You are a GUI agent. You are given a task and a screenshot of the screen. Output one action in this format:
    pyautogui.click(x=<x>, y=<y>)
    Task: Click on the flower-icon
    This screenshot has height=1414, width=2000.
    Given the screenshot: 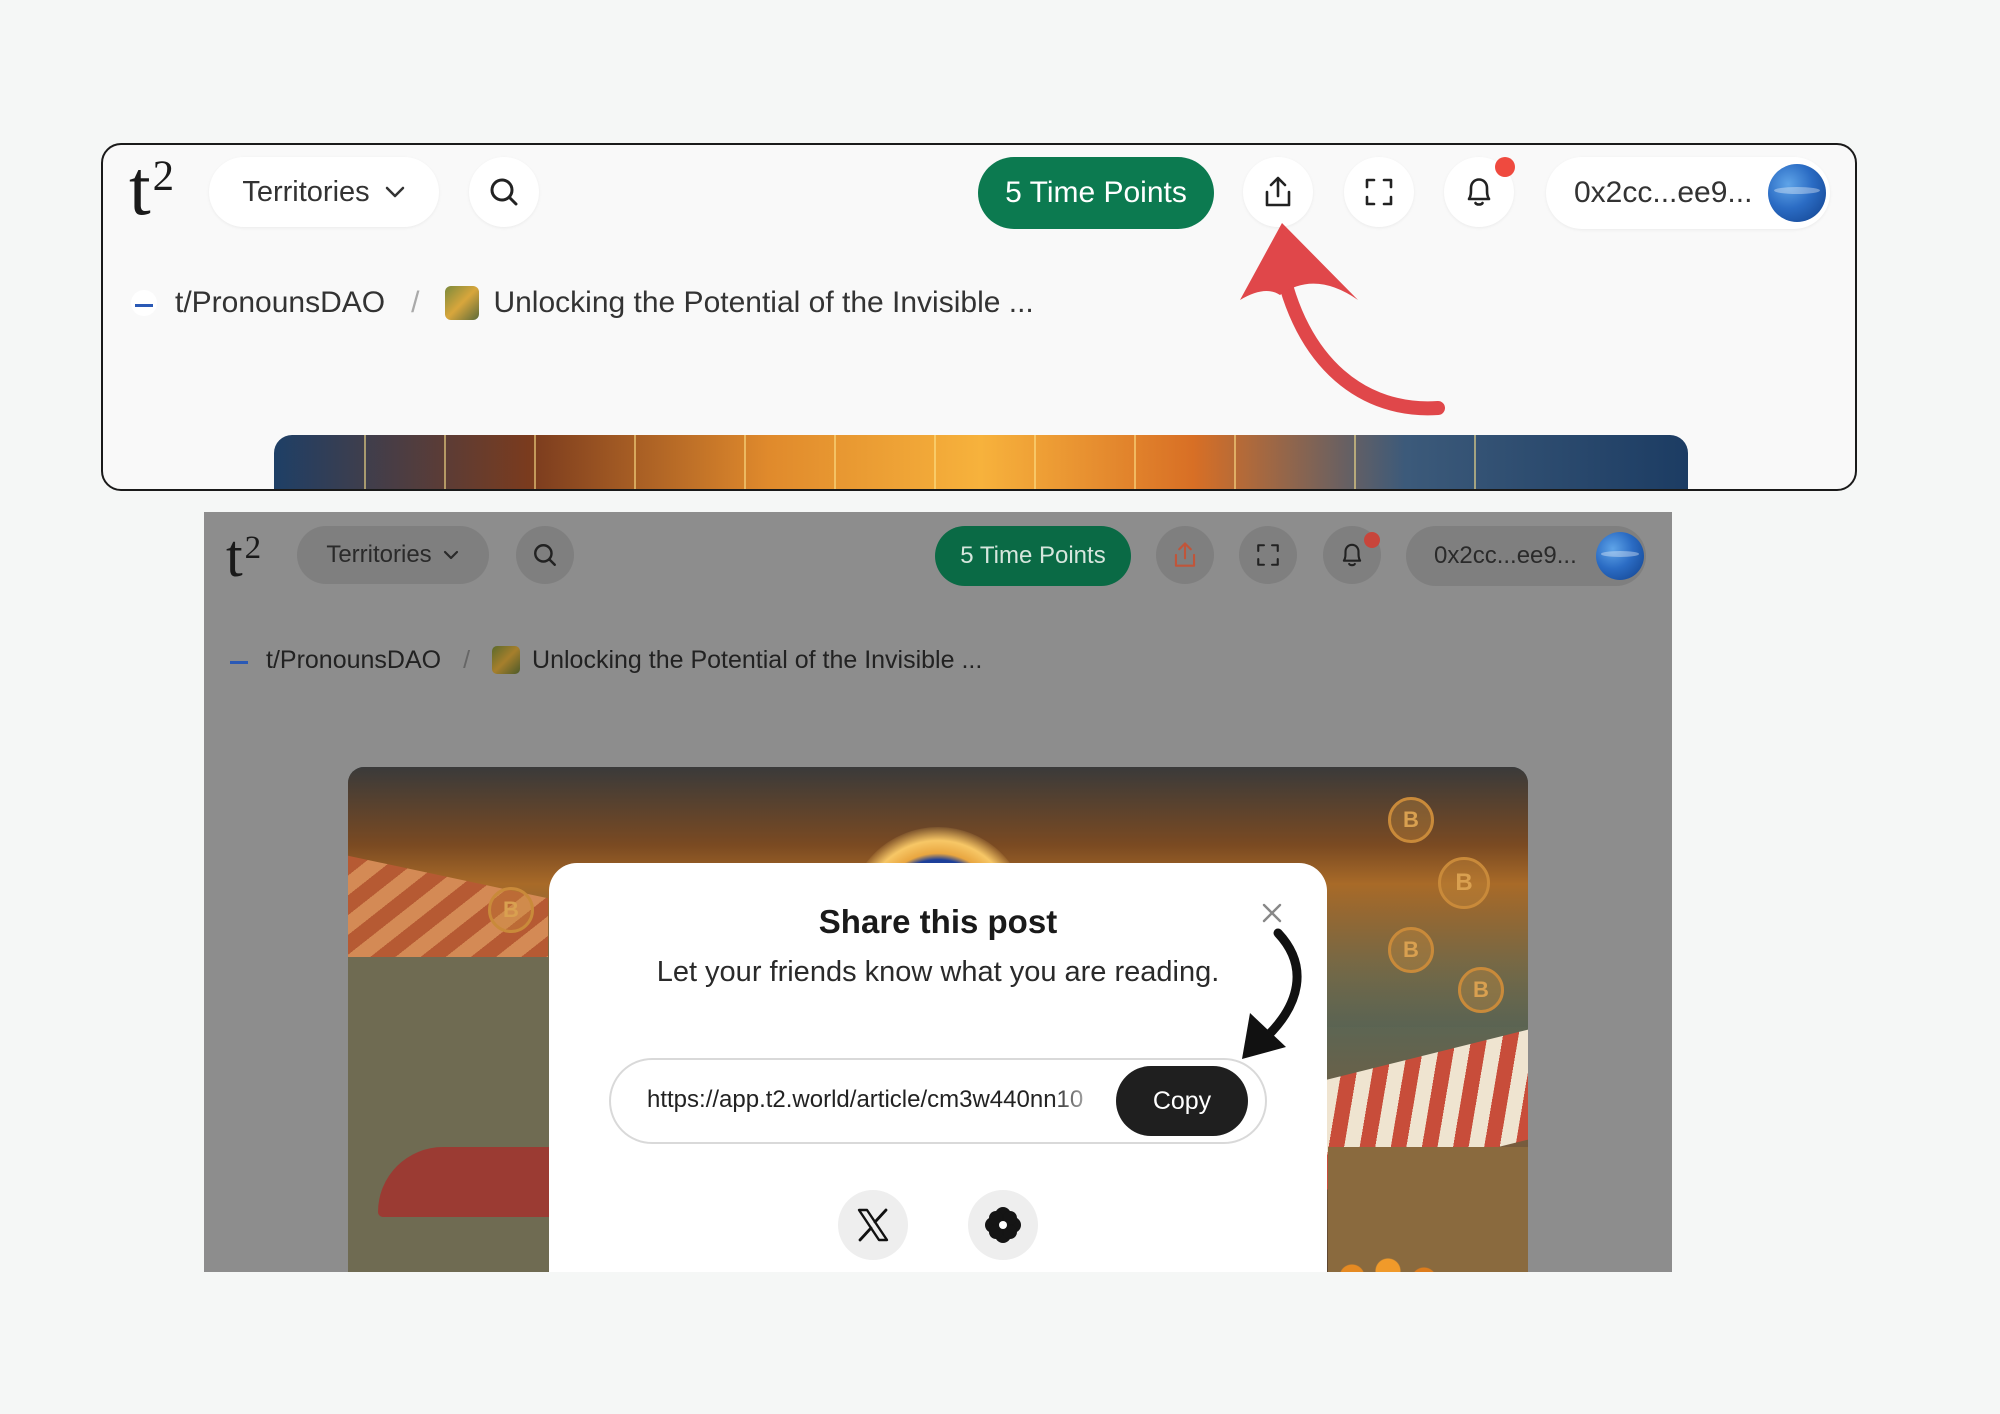 What is the action you would take?
    pyautogui.click(x=1003, y=1225)
    